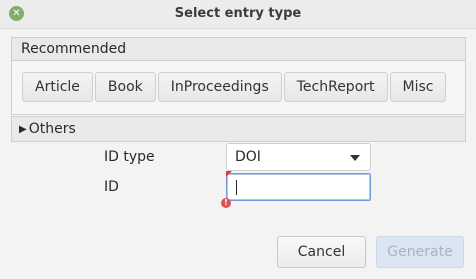 This screenshot has width=476, height=279. I want to click on id-type-select: DOI, so click(298, 157).